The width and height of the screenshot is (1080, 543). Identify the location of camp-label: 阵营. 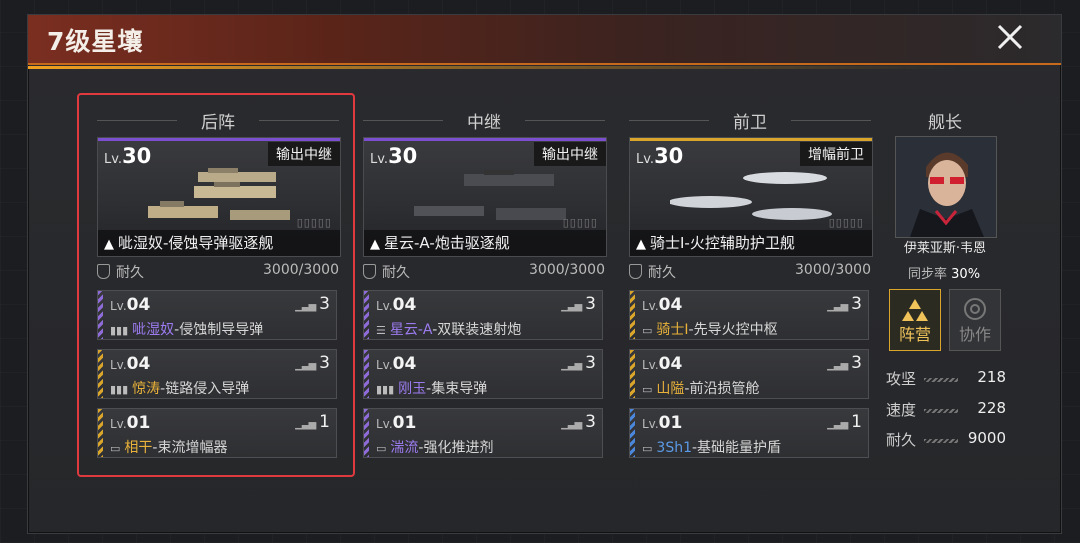
(914, 334).